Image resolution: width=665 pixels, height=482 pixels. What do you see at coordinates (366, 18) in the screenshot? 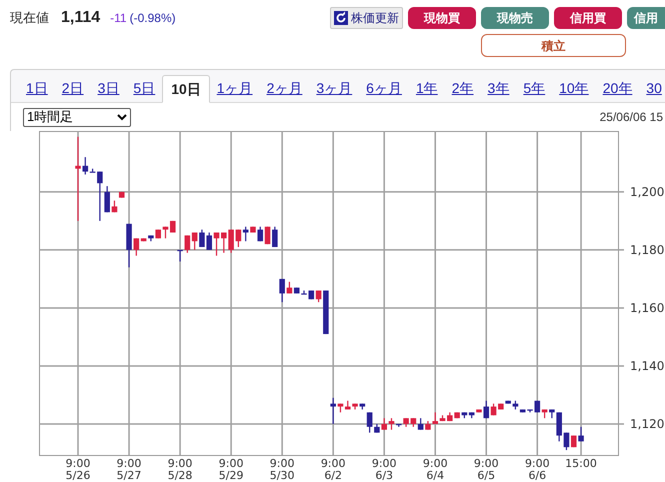
I see `refresh-quote-button: 株価更新` at bounding box center [366, 18].